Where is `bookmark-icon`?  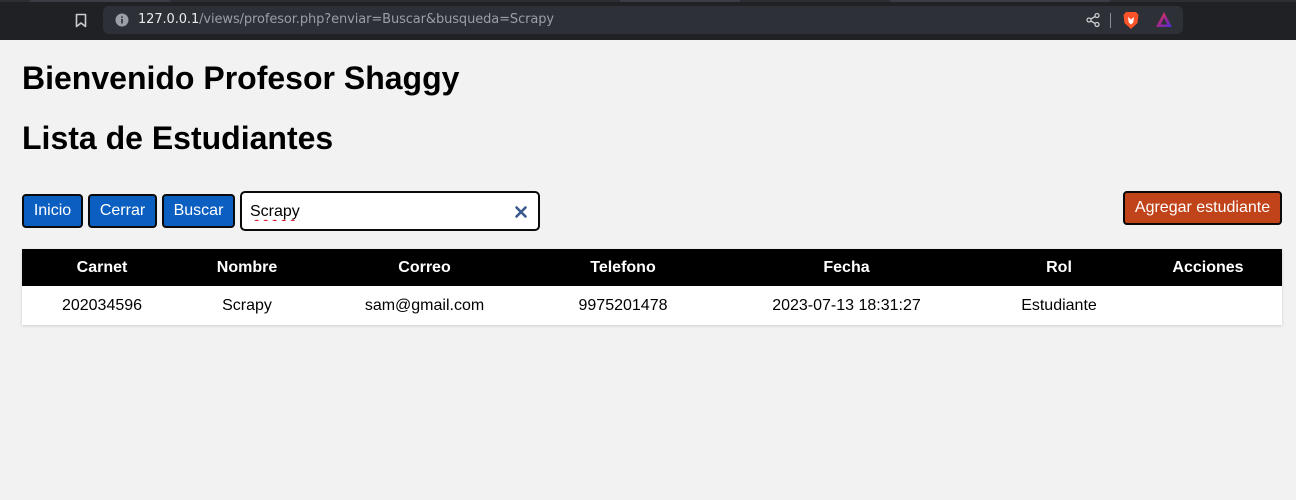 bookmark-icon is located at coordinates (81, 20).